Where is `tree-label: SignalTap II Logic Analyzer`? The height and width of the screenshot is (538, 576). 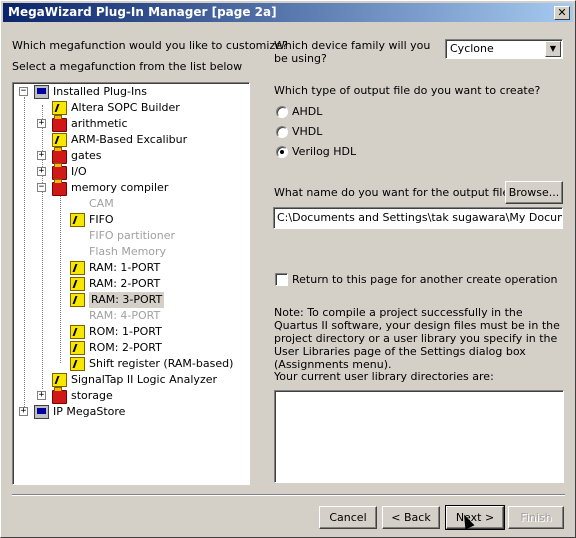 tree-label: SignalTap II Logic Analyzer is located at coordinates (144, 379).